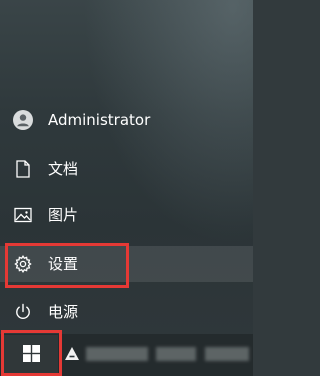 Image resolution: width=320 pixels, height=376 pixels. What do you see at coordinates (126, 215) in the screenshot?
I see `start-menu-item-pictures: 图片` at bounding box center [126, 215].